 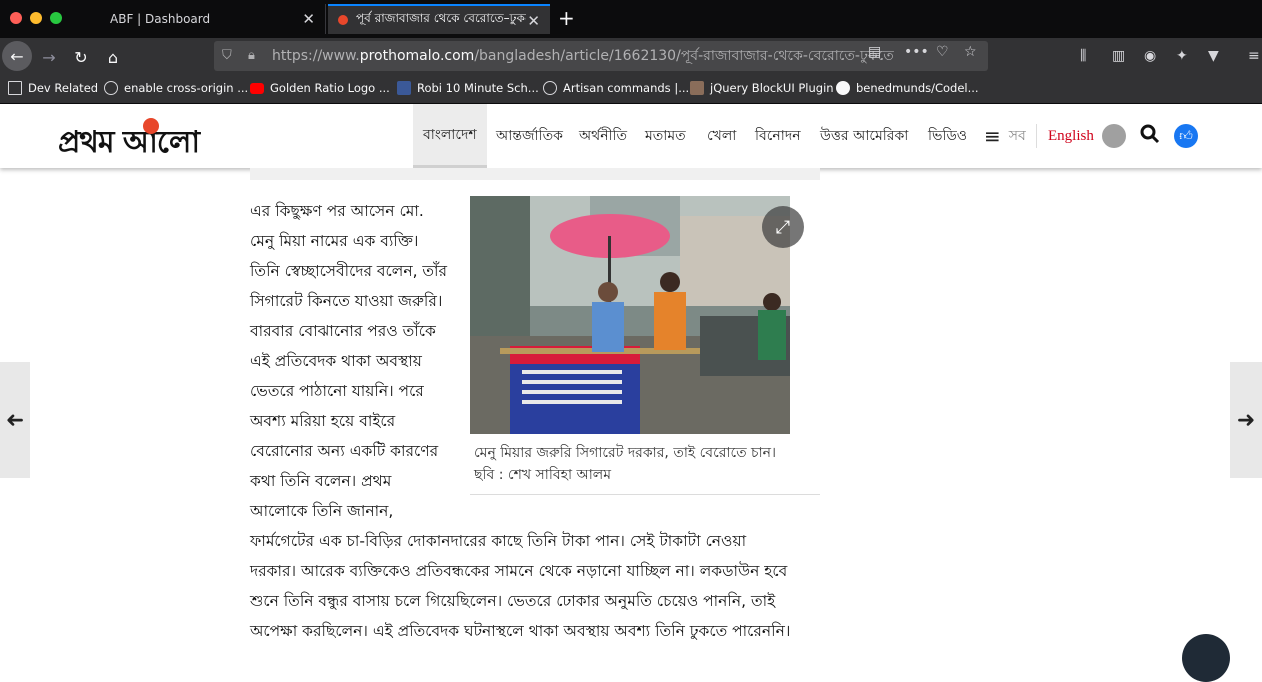 I want to click on paragraph-line: সিগারেট কিনতে যাওয়া জরুরি।, so click(x=346, y=301).